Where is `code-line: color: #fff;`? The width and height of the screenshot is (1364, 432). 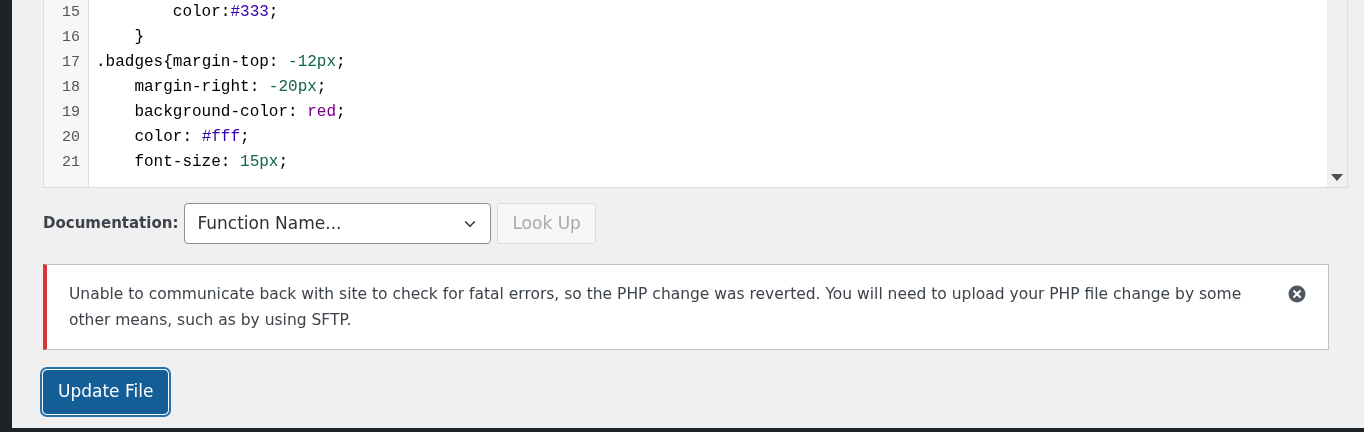 code-line: color: #fff; is located at coordinates (191, 137).